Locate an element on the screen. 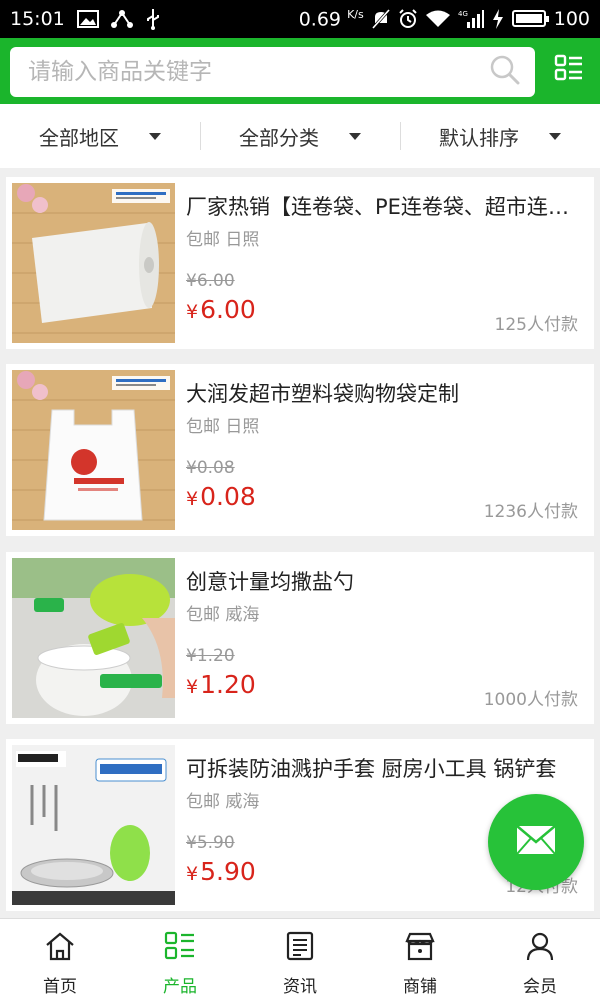 The height and width of the screenshot is (1000, 600). tab-home: 首页 is located at coordinates (60, 959).